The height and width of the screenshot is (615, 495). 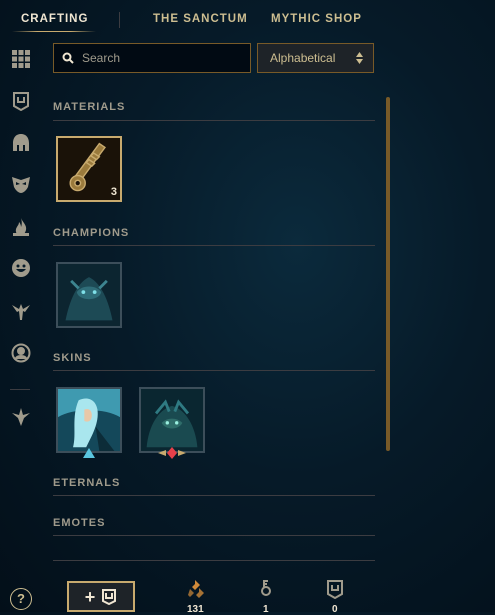 I want to click on add-chest-button: +, so click(x=101, y=596).